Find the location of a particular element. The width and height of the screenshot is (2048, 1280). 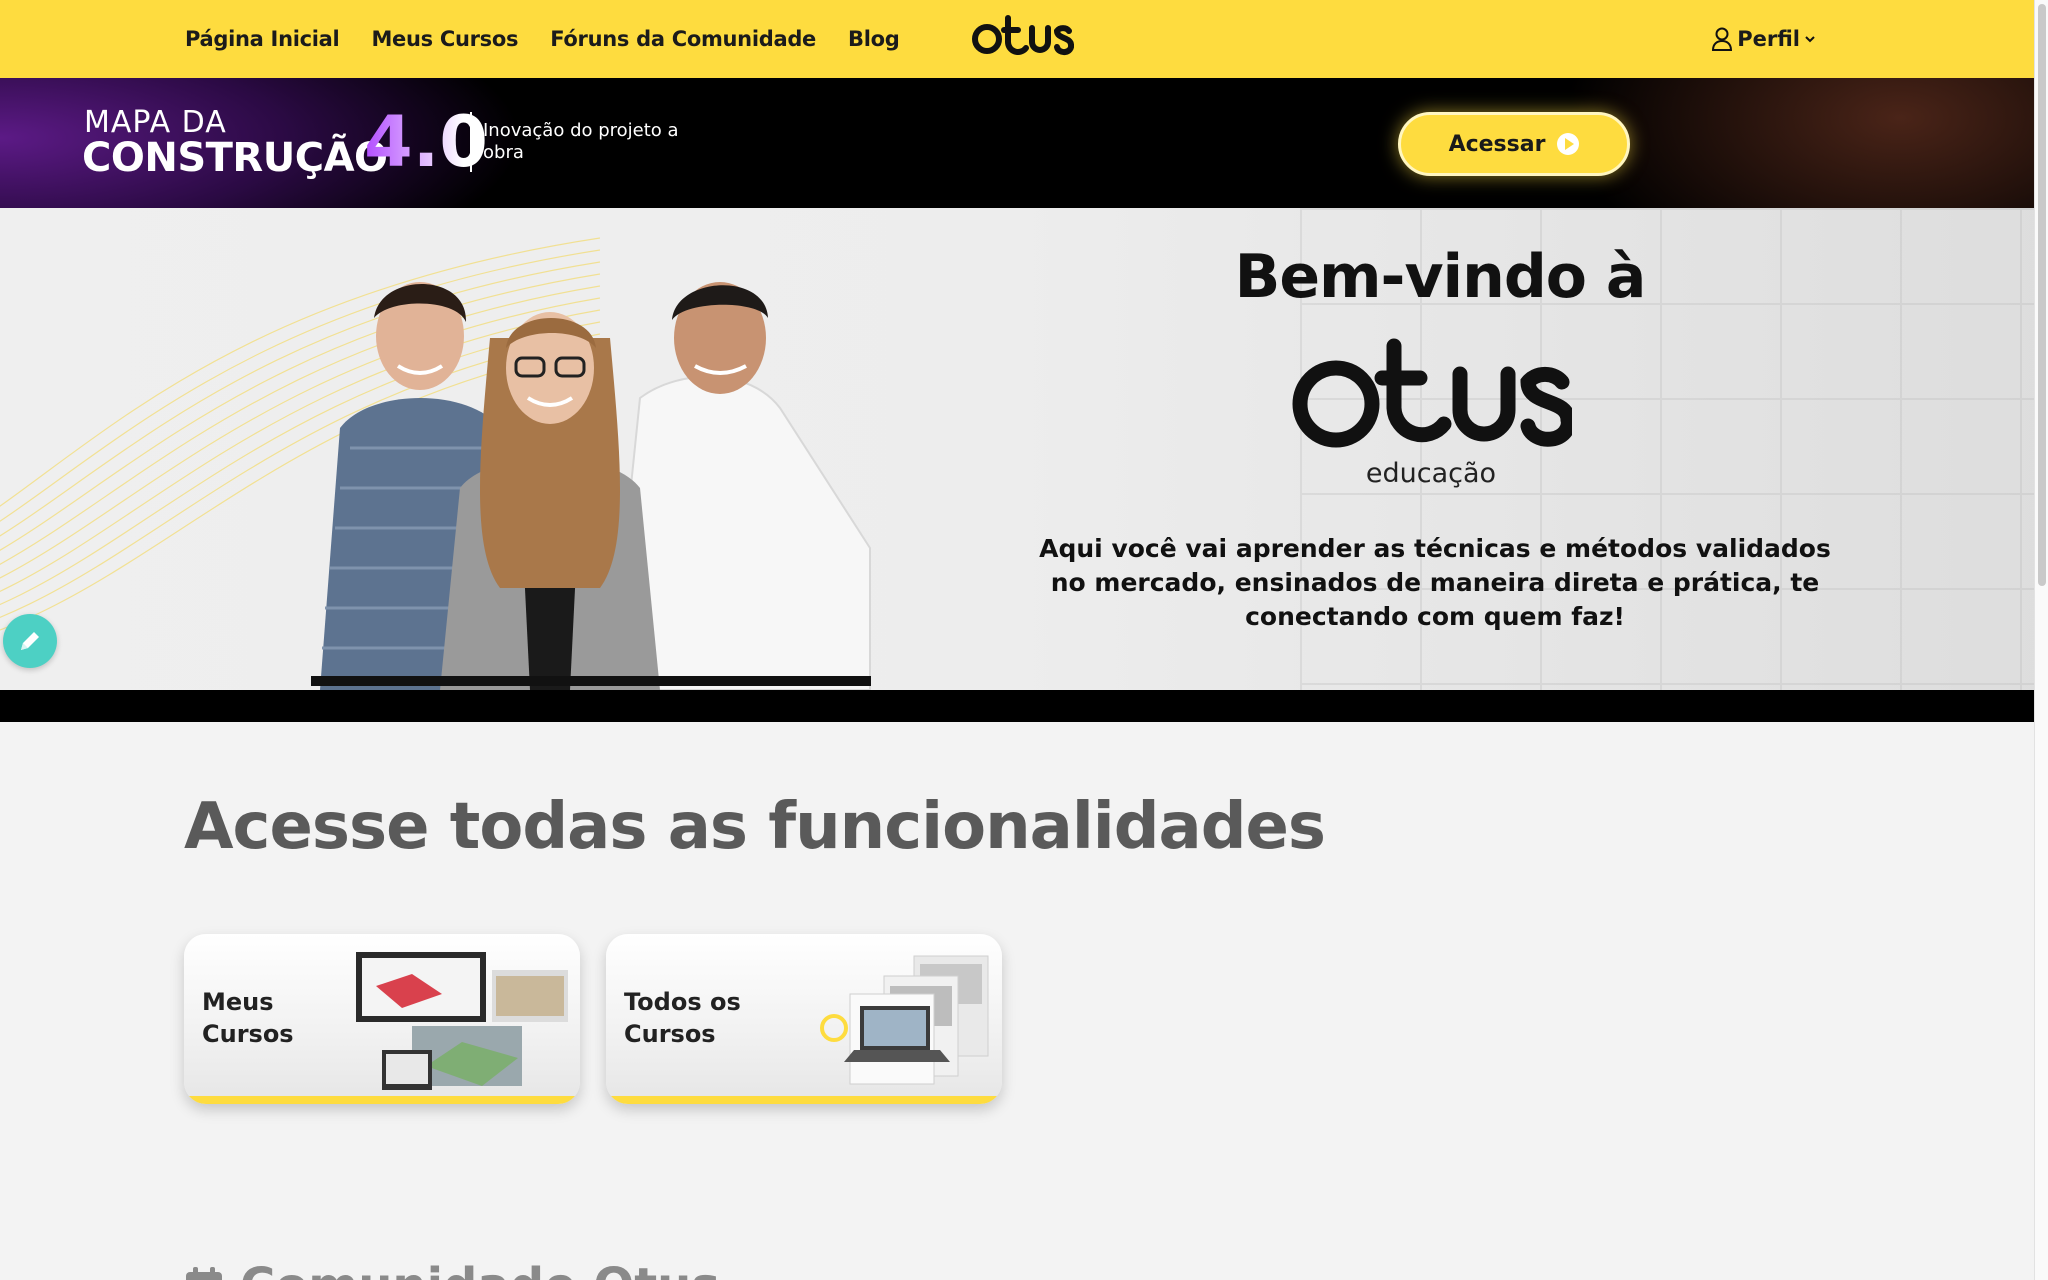

card-all-courses-label: Todos os Cursos is located at coordinates (682, 1018).